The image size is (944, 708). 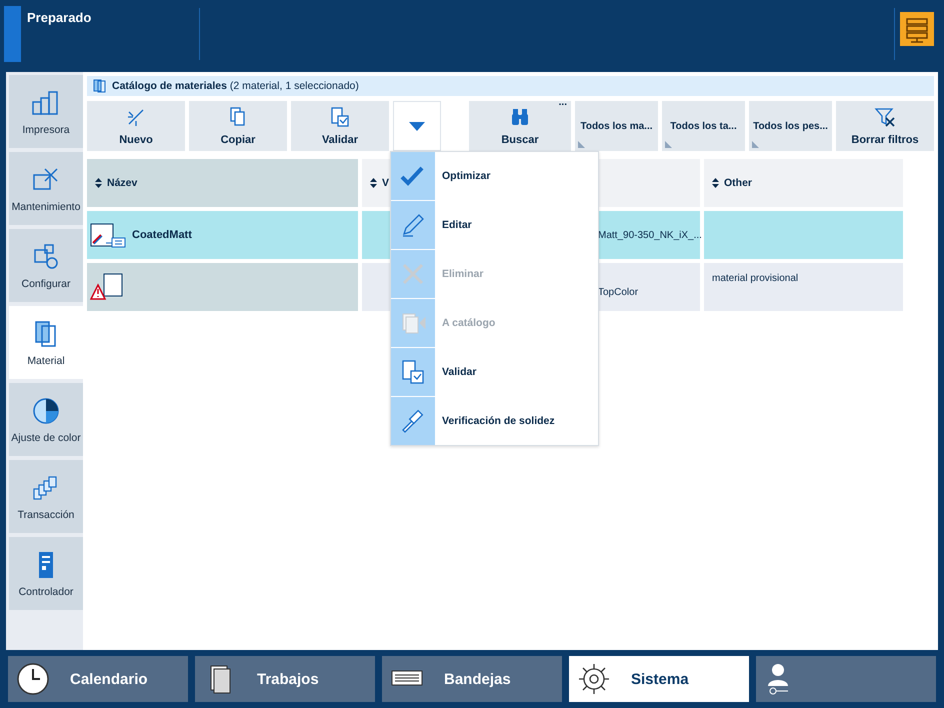 What do you see at coordinates (222, 183) in the screenshot?
I see `column-header: Název` at bounding box center [222, 183].